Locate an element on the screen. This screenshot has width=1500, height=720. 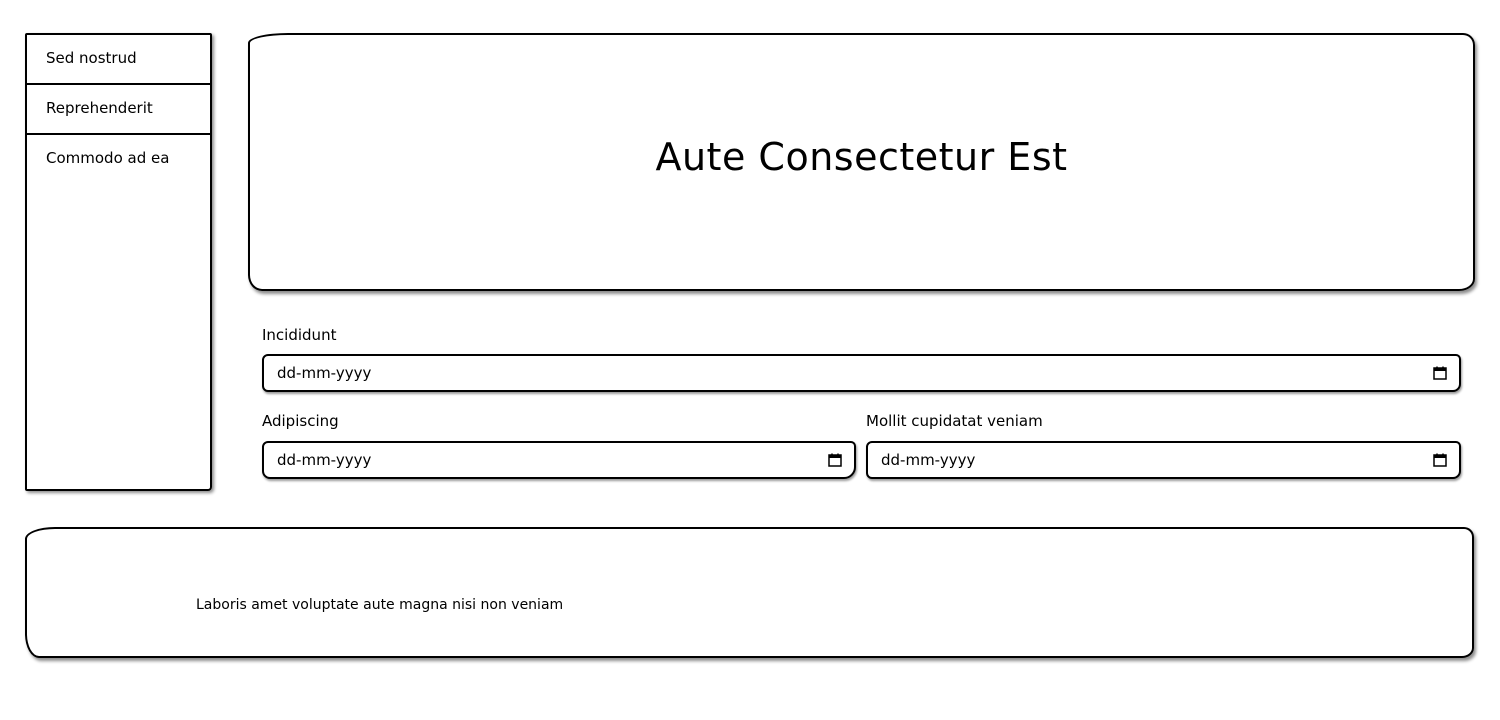
sidebar-item-commodo-ad-ea: Commodo ad ea is located at coordinates (118, 160).